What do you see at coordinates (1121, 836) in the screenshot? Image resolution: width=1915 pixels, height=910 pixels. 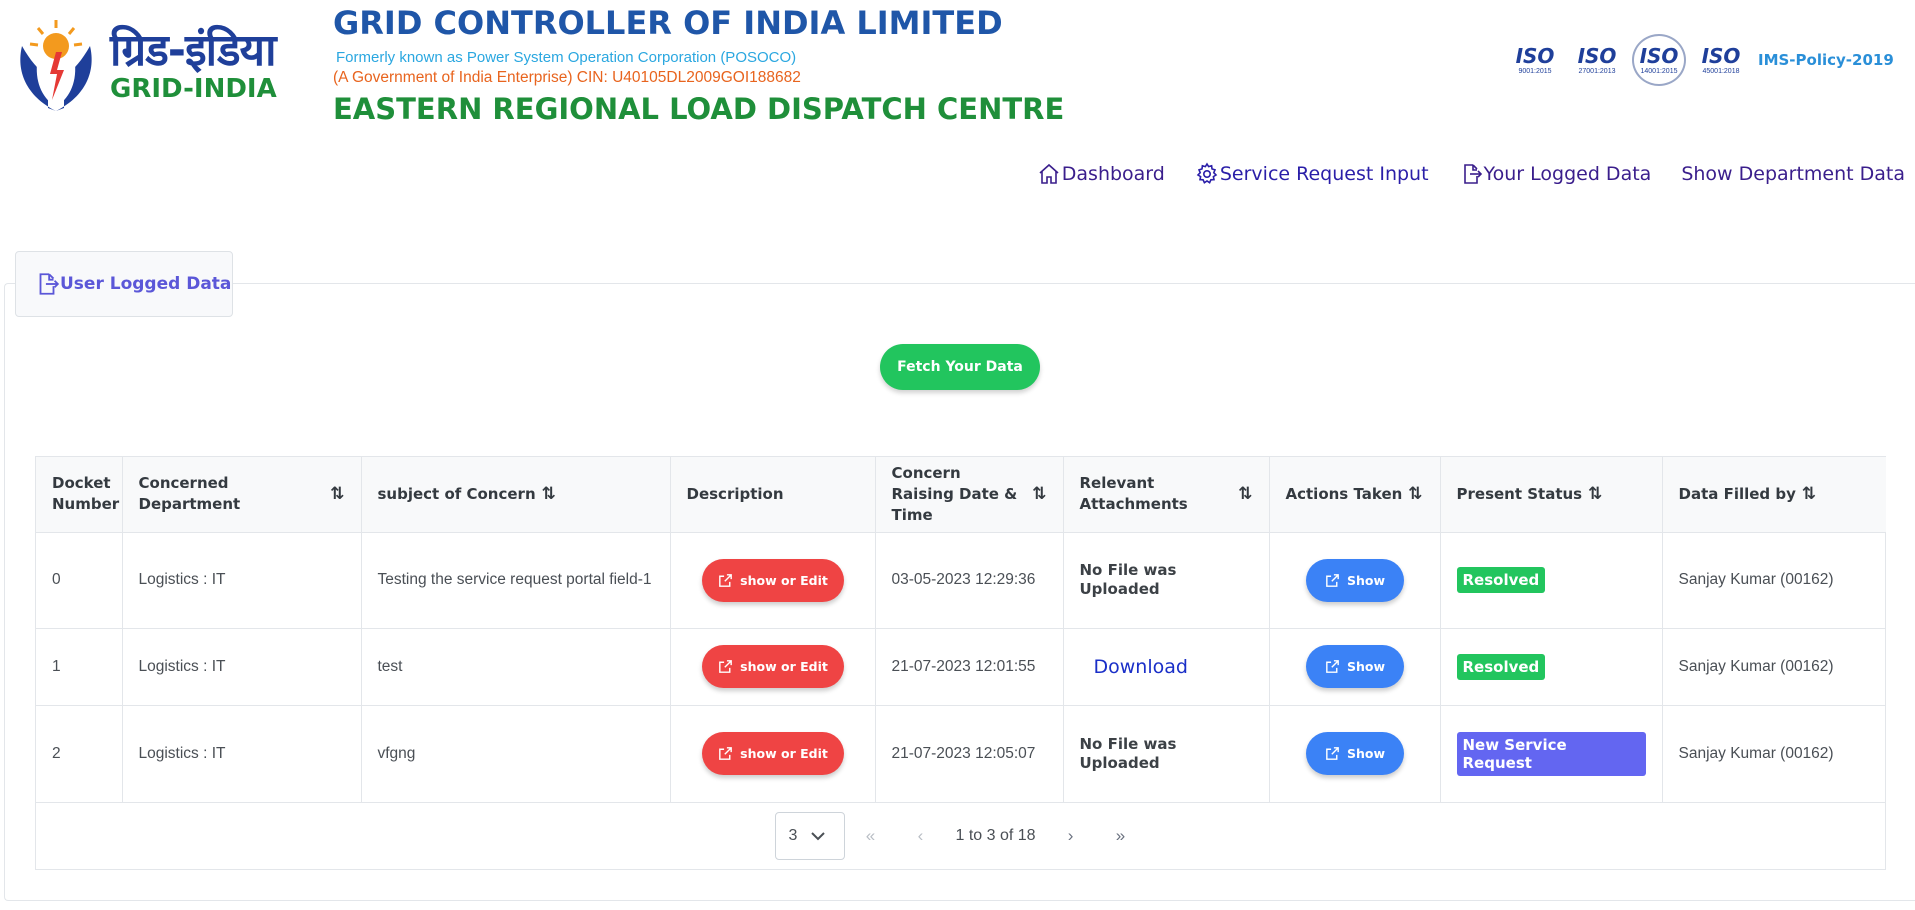 I see `last-page-button: »` at bounding box center [1121, 836].